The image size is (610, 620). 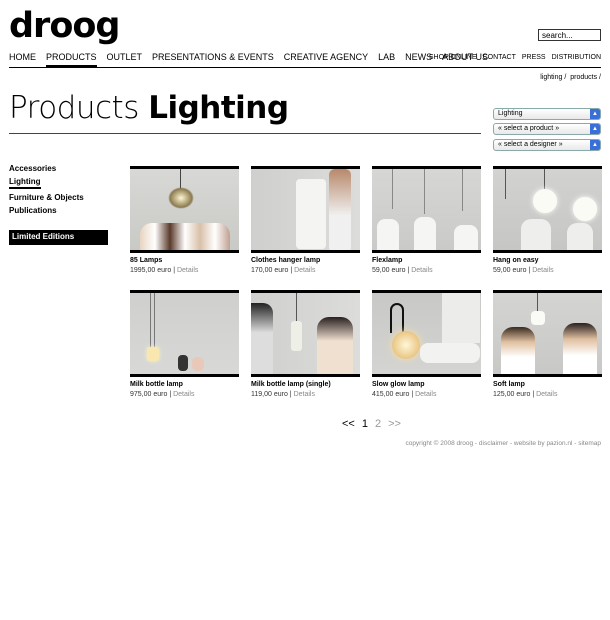 What do you see at coordinates (553, 77) in the screenshot?
I see `breadcrumb-lighting: lighting /` at bounding box center [553, 77].